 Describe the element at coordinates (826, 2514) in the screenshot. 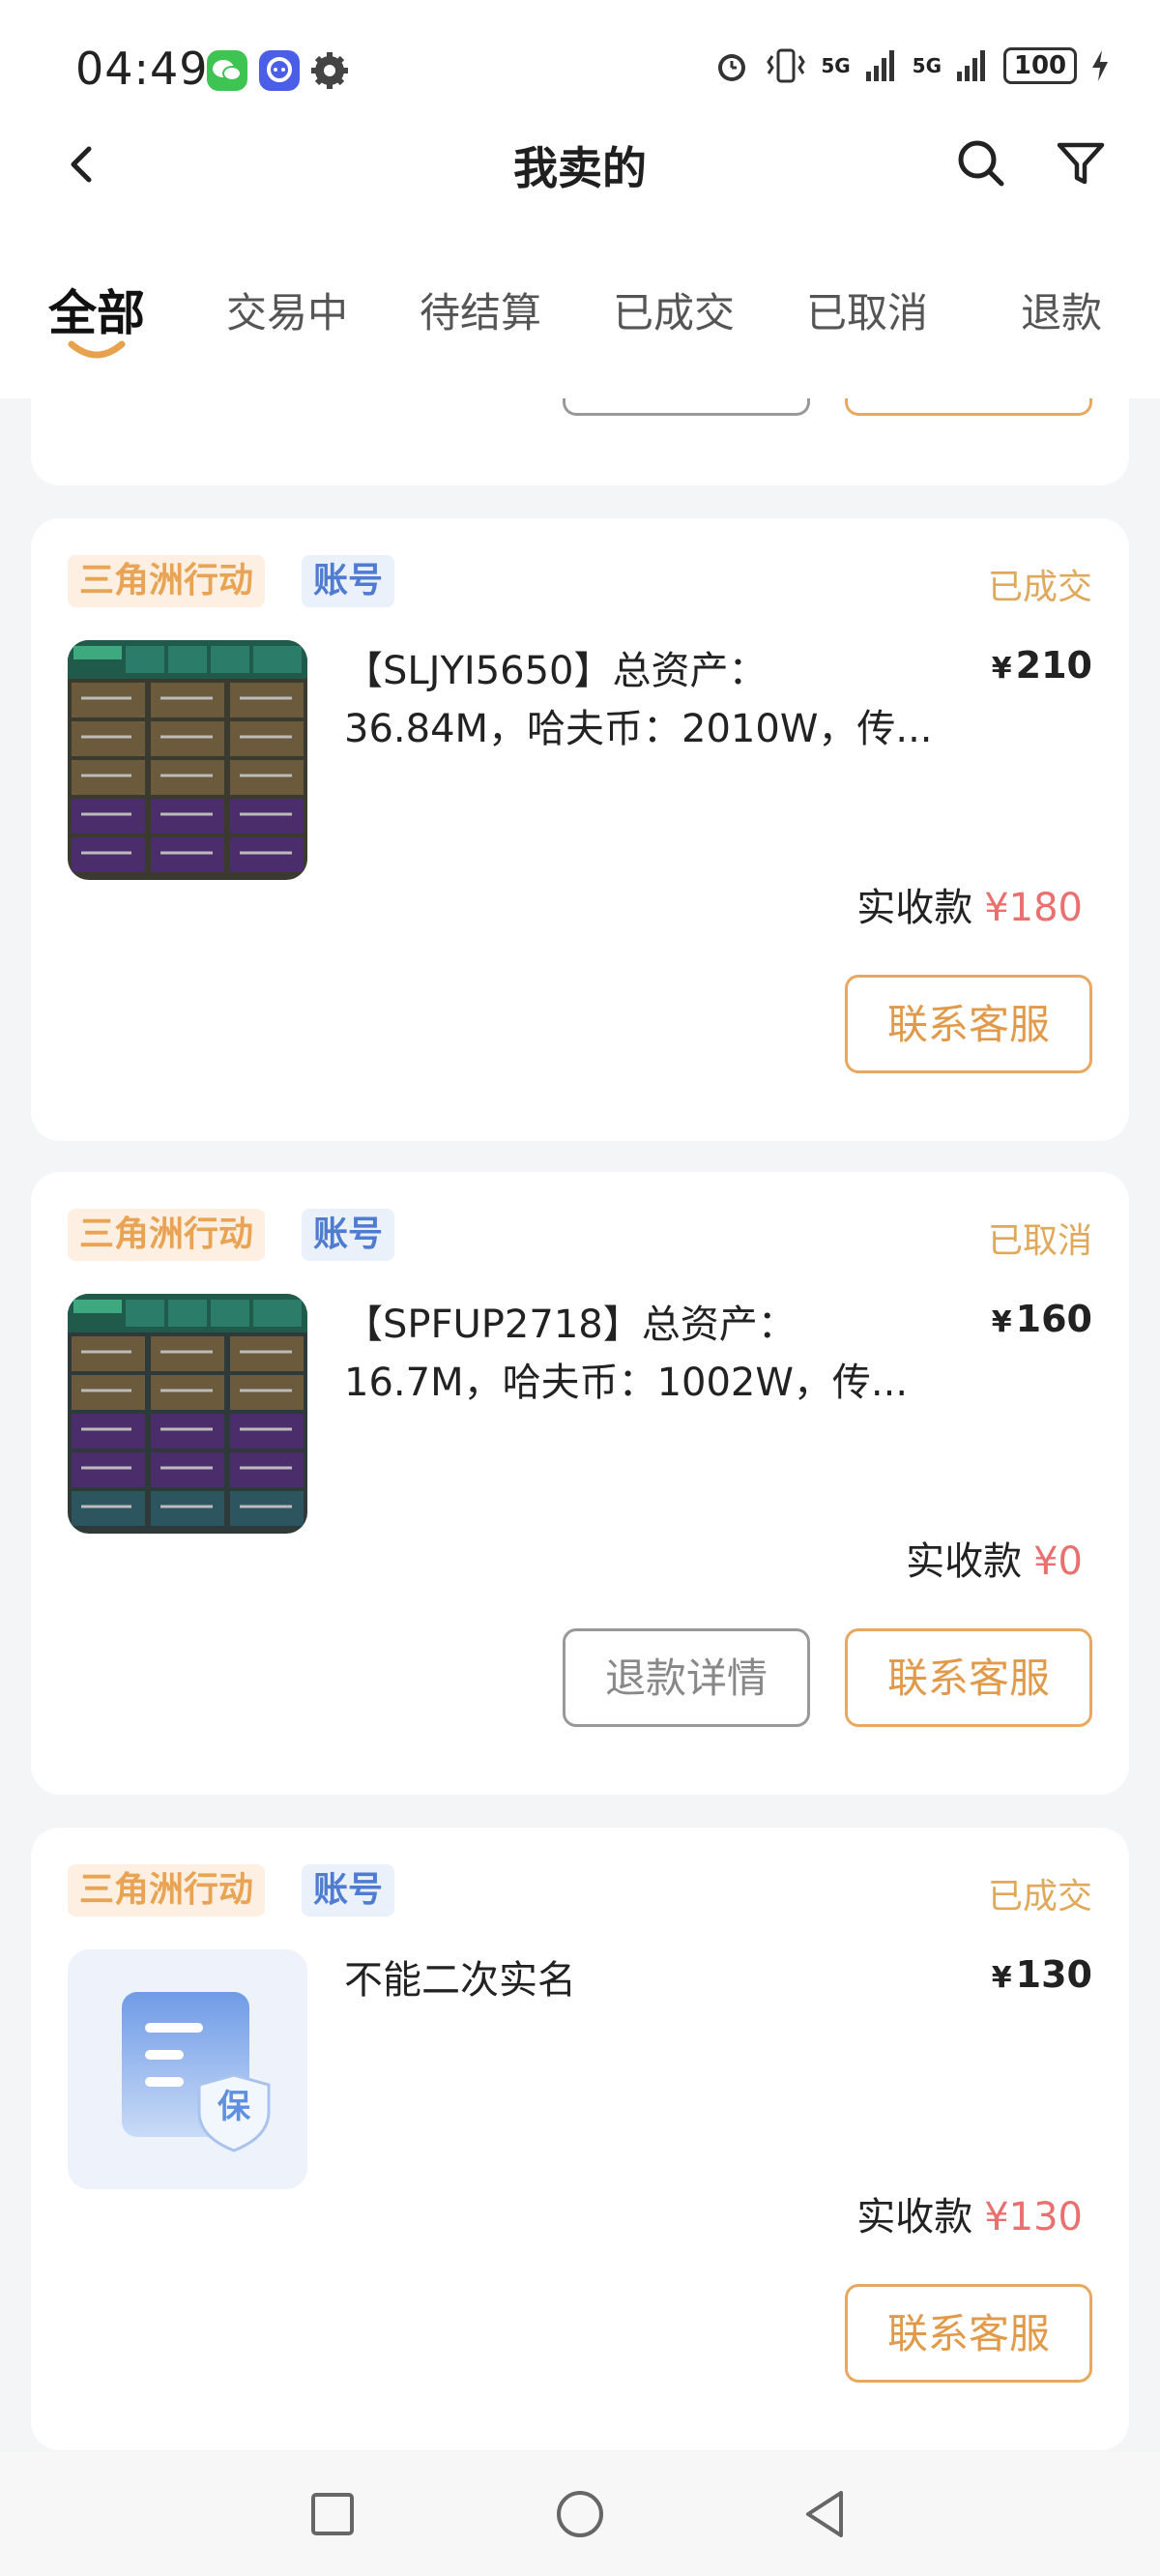

I see `back-nav-button` at that location.